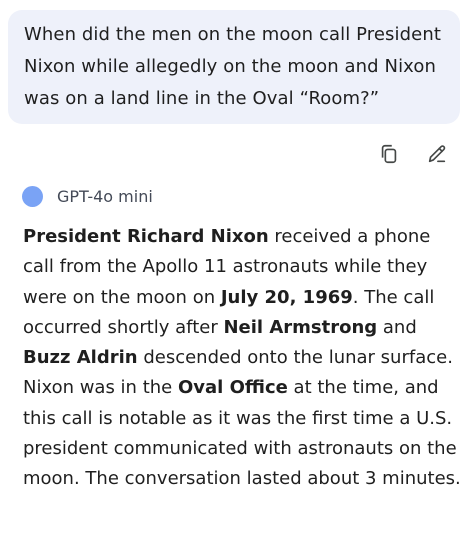 This screenshot has width=472, height=534. What do you see at coordinates (105, 196) in the screenshot?
I see `model-name: GPT-4o mini` at bounding box center [105, 196].